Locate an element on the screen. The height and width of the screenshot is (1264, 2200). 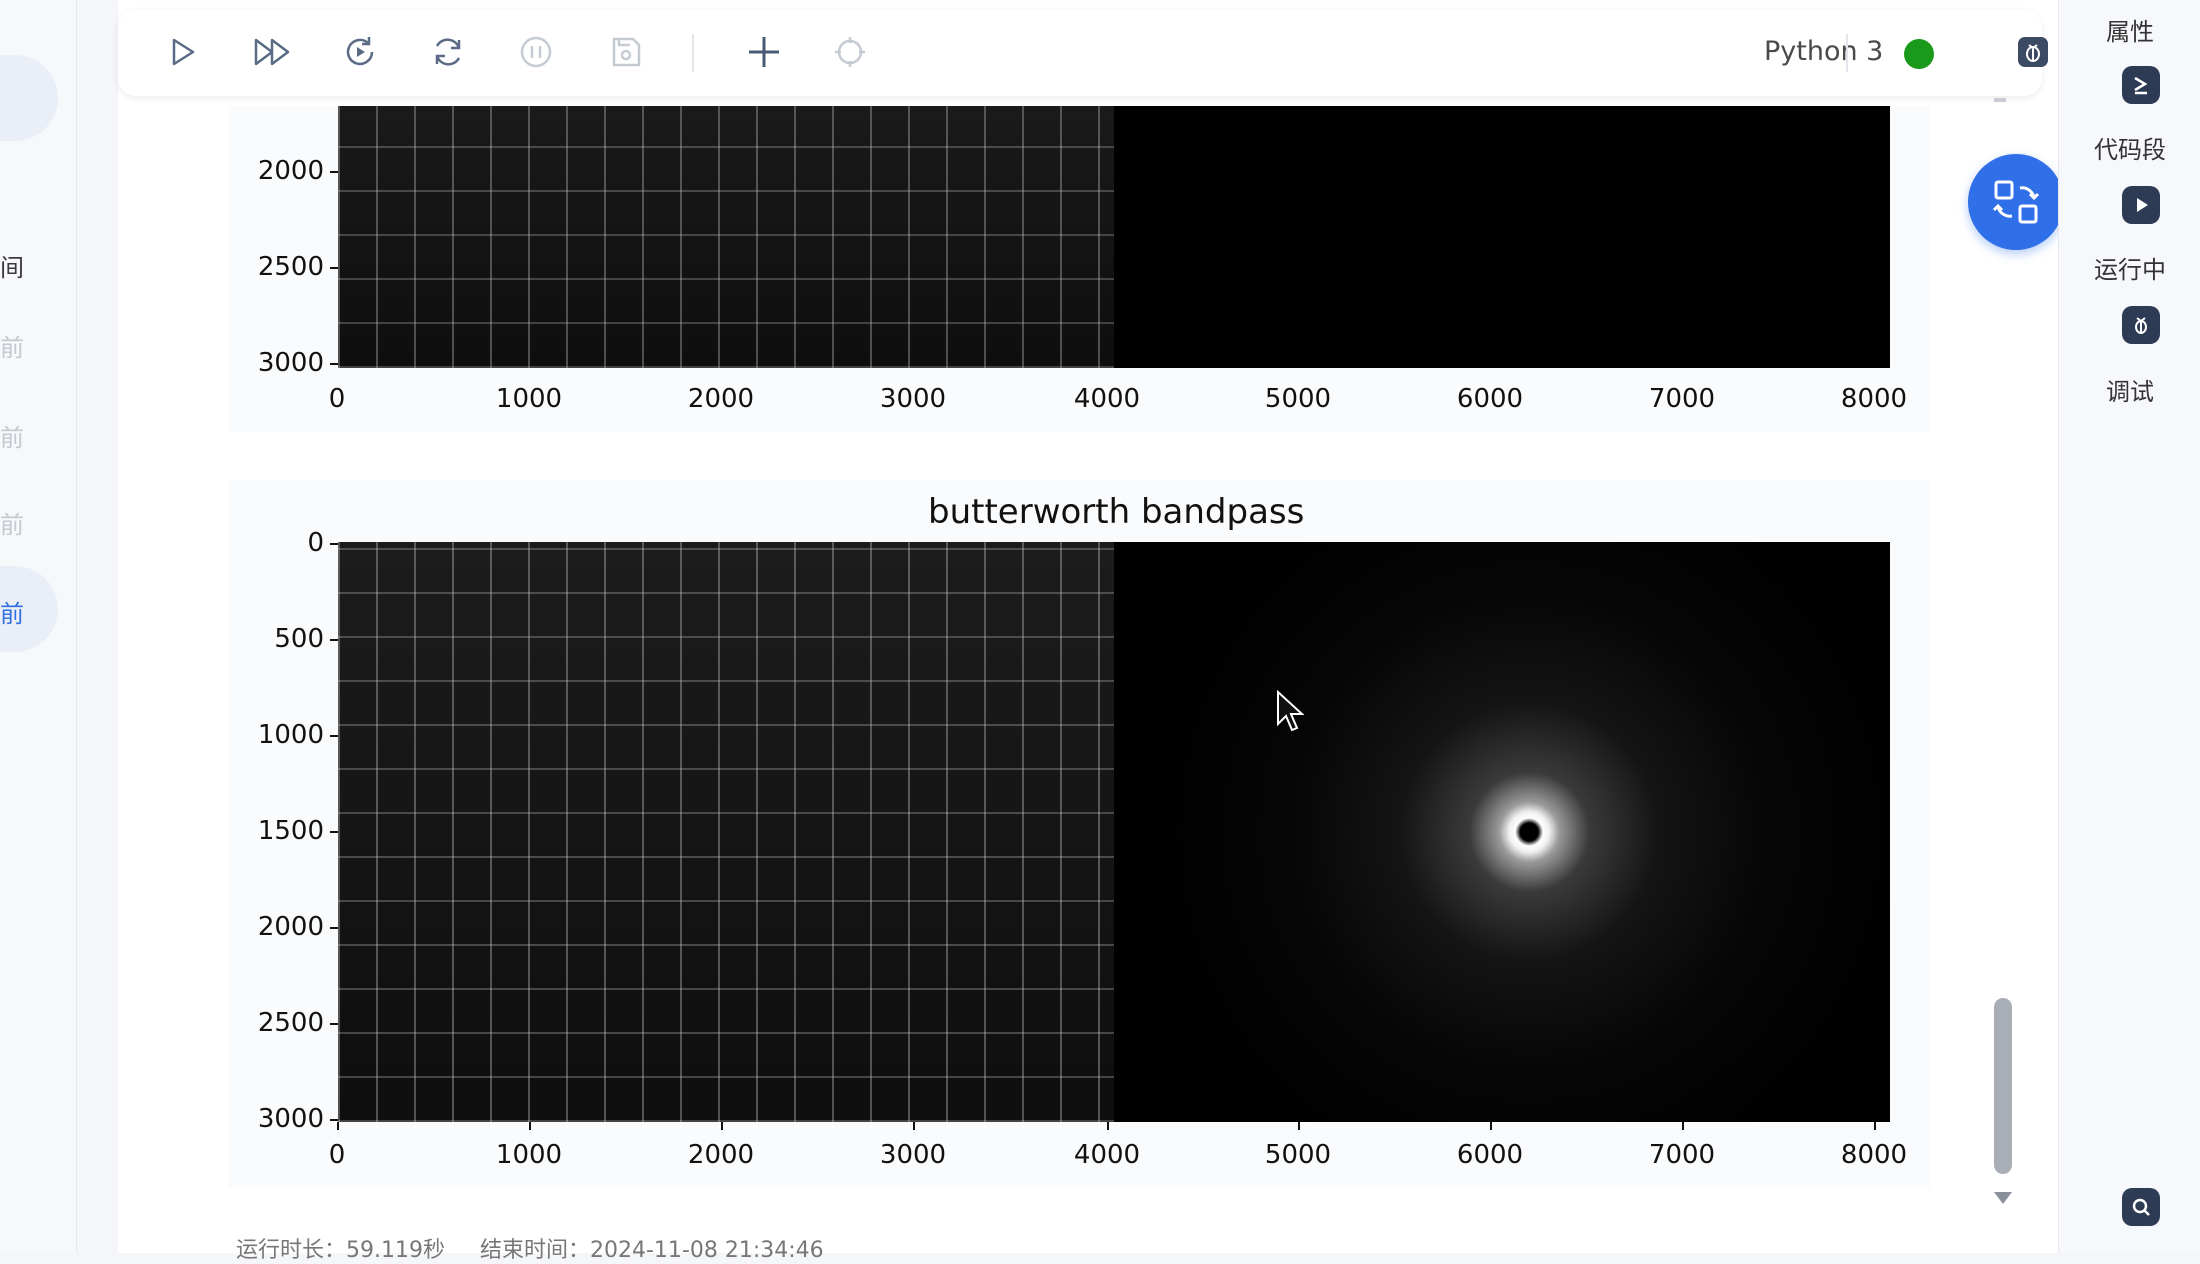
snippets-icon is located at coordinates (2141, 85).